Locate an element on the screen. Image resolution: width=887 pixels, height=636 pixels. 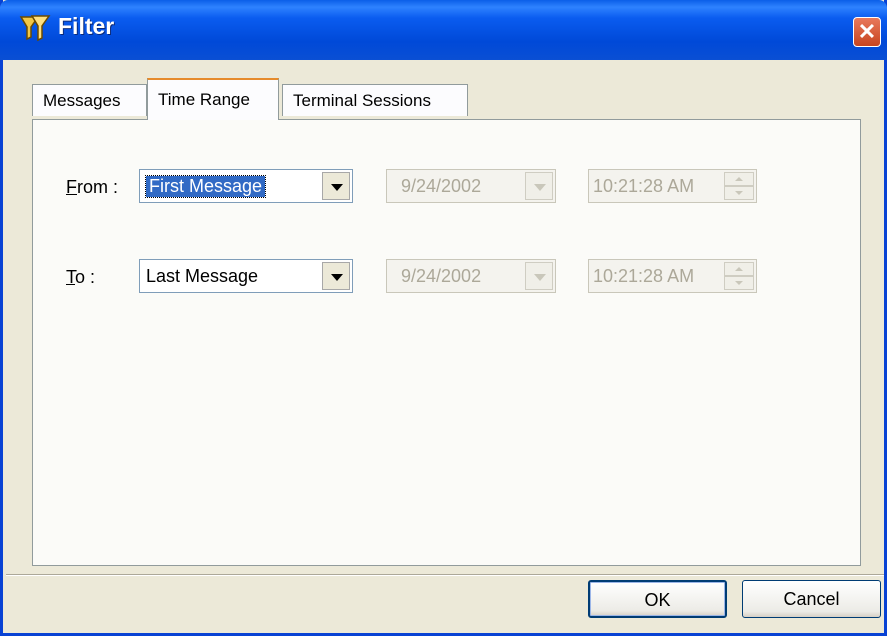
footer-divider is located at coordinates (445, 575).